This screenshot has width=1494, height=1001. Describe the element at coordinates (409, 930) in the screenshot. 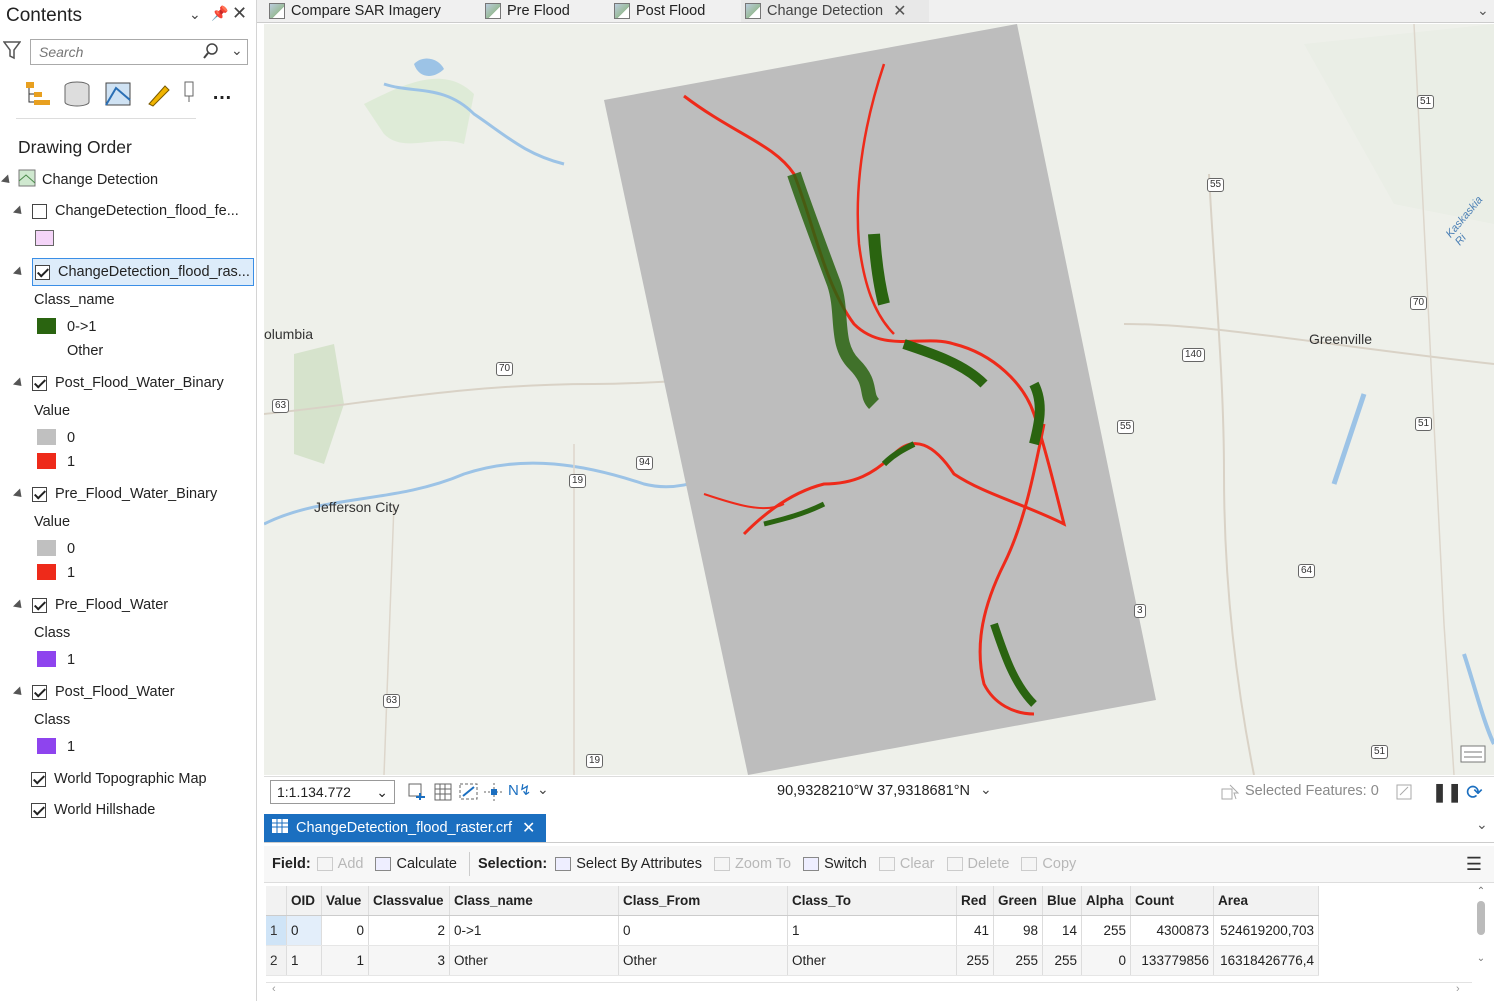

I see `table-cell: 2` at that location.